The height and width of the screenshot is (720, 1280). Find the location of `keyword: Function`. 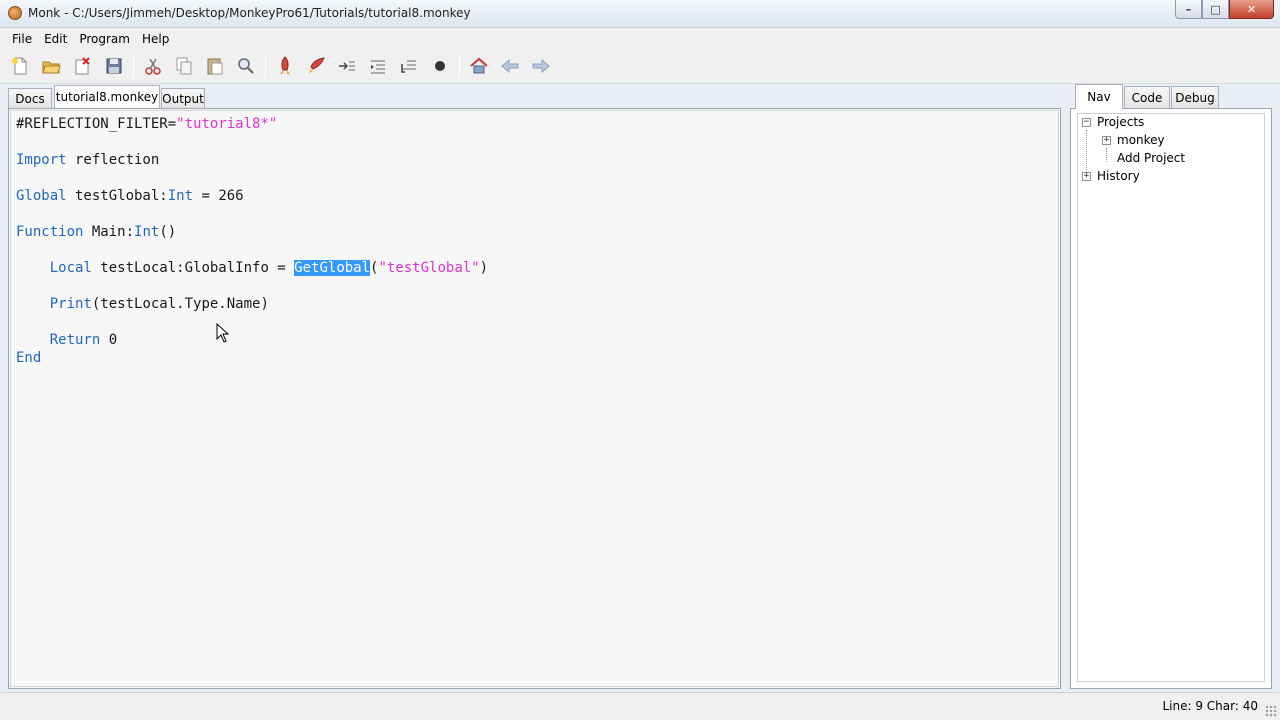

keyword: Function is located at coordinates (50, 232).